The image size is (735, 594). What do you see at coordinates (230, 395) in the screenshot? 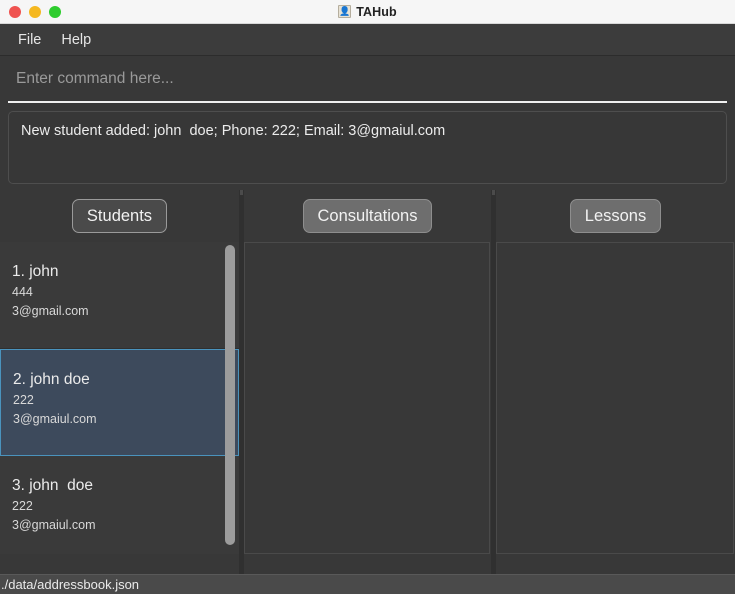
I see `scrollbar-thumb` at bounding box center [230, 395].